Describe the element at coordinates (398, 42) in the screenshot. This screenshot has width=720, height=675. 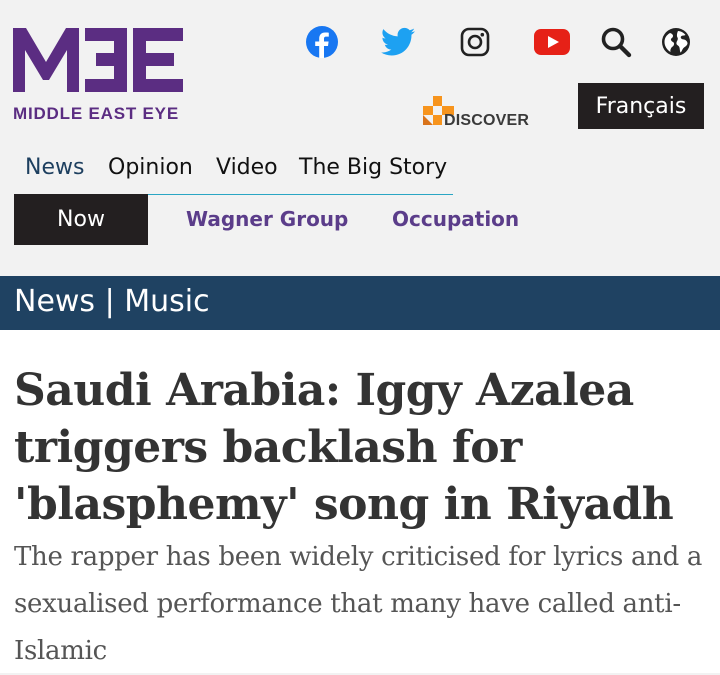
I see `twitter-icon` at that location.